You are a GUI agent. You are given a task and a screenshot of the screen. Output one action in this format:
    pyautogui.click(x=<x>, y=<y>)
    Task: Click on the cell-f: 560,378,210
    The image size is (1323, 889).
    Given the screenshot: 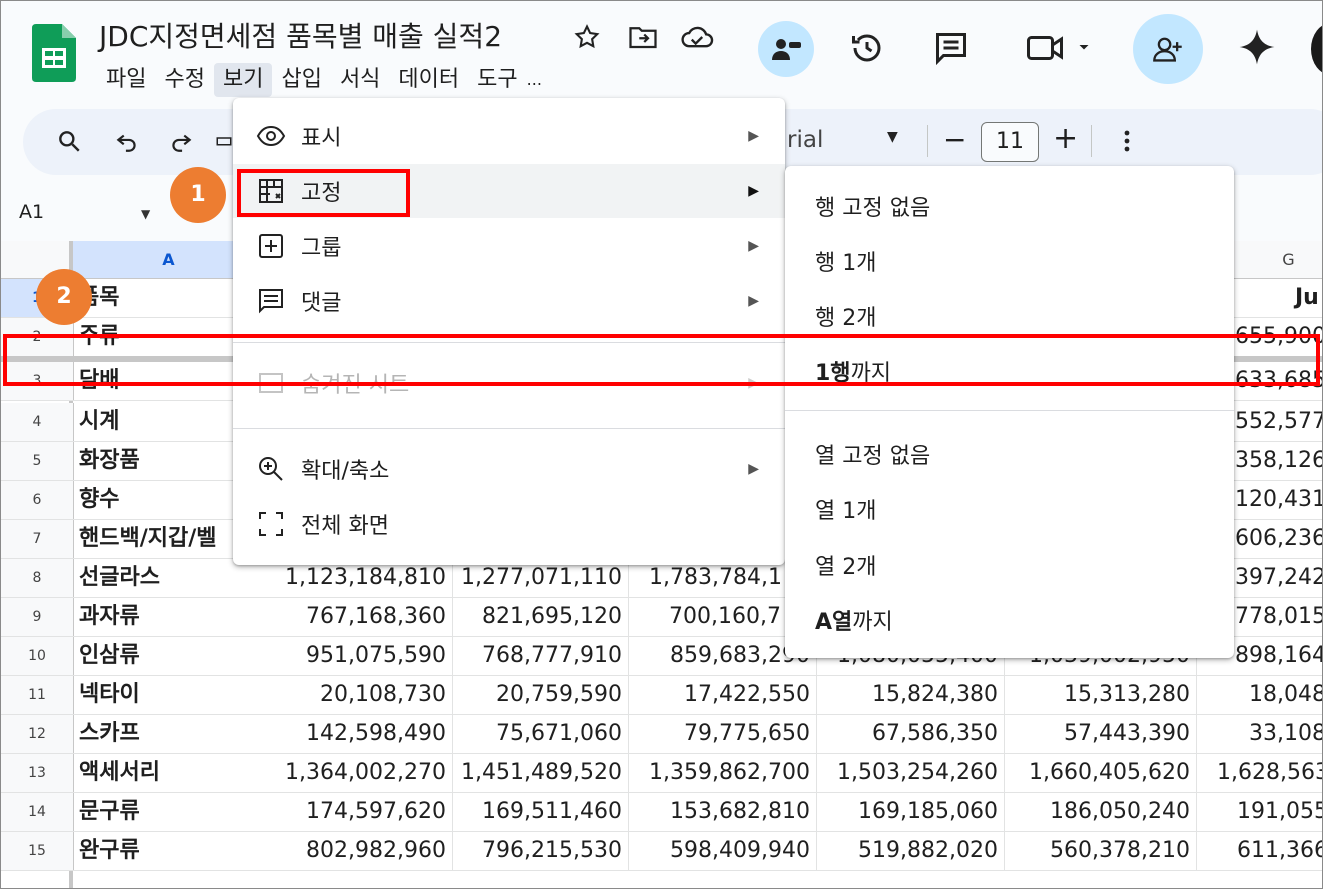 What is the action you would take?
    pyautogui.click(x=1101, y=851)
    